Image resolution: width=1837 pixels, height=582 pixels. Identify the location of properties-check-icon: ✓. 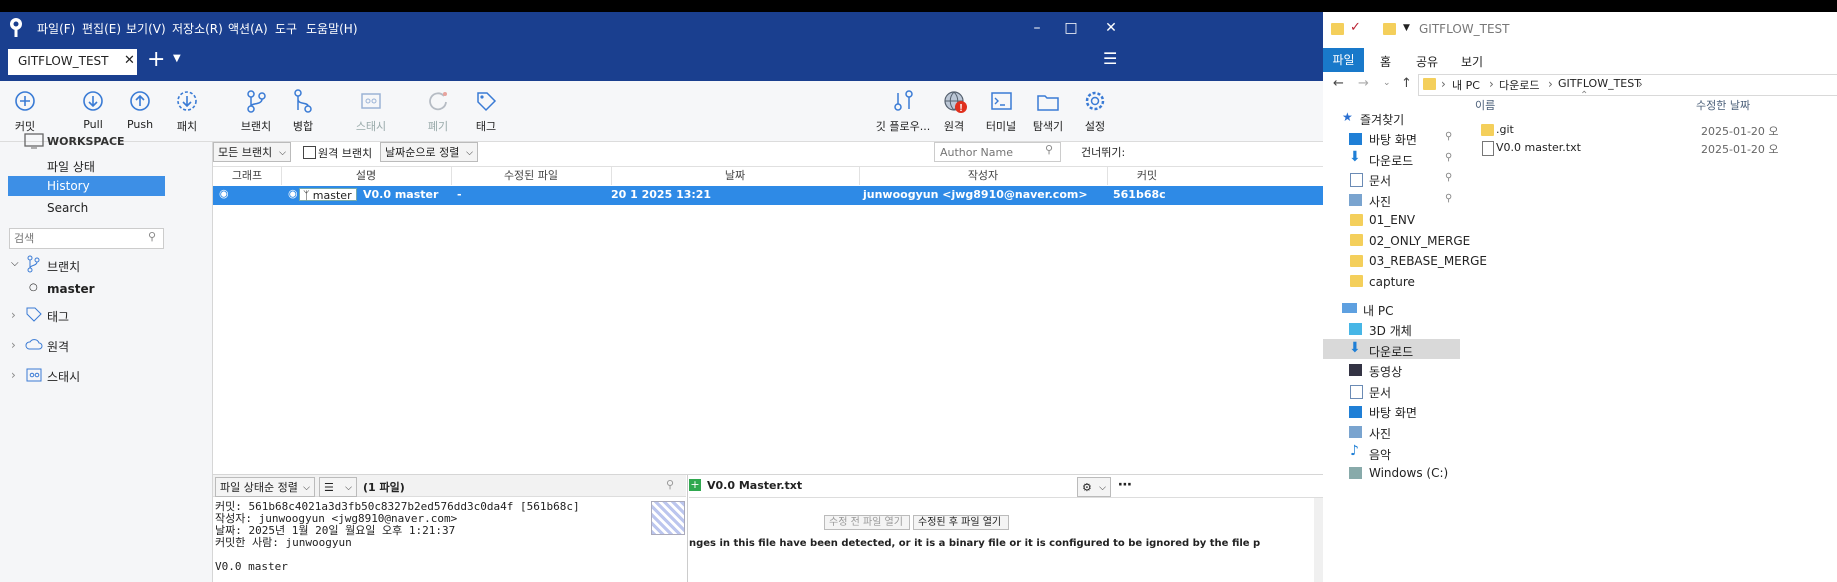
(1355, 27).